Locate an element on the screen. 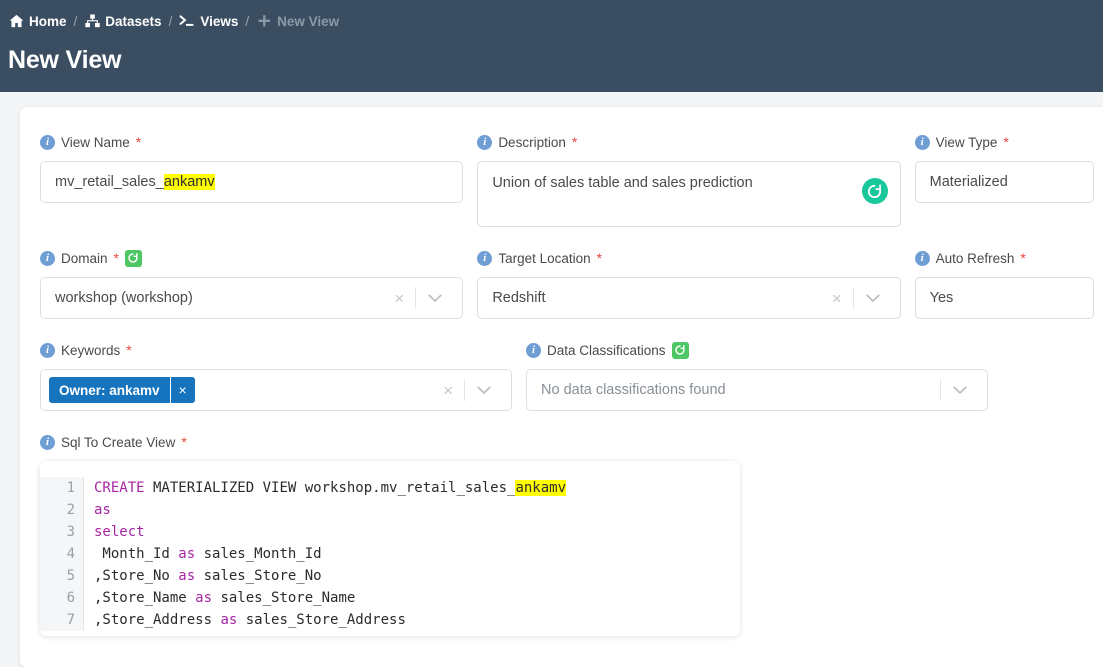 The width and height of the screenshot is (1103, 667). breadcrumb-item-new-view: New View is located at coordinates (297, 21).